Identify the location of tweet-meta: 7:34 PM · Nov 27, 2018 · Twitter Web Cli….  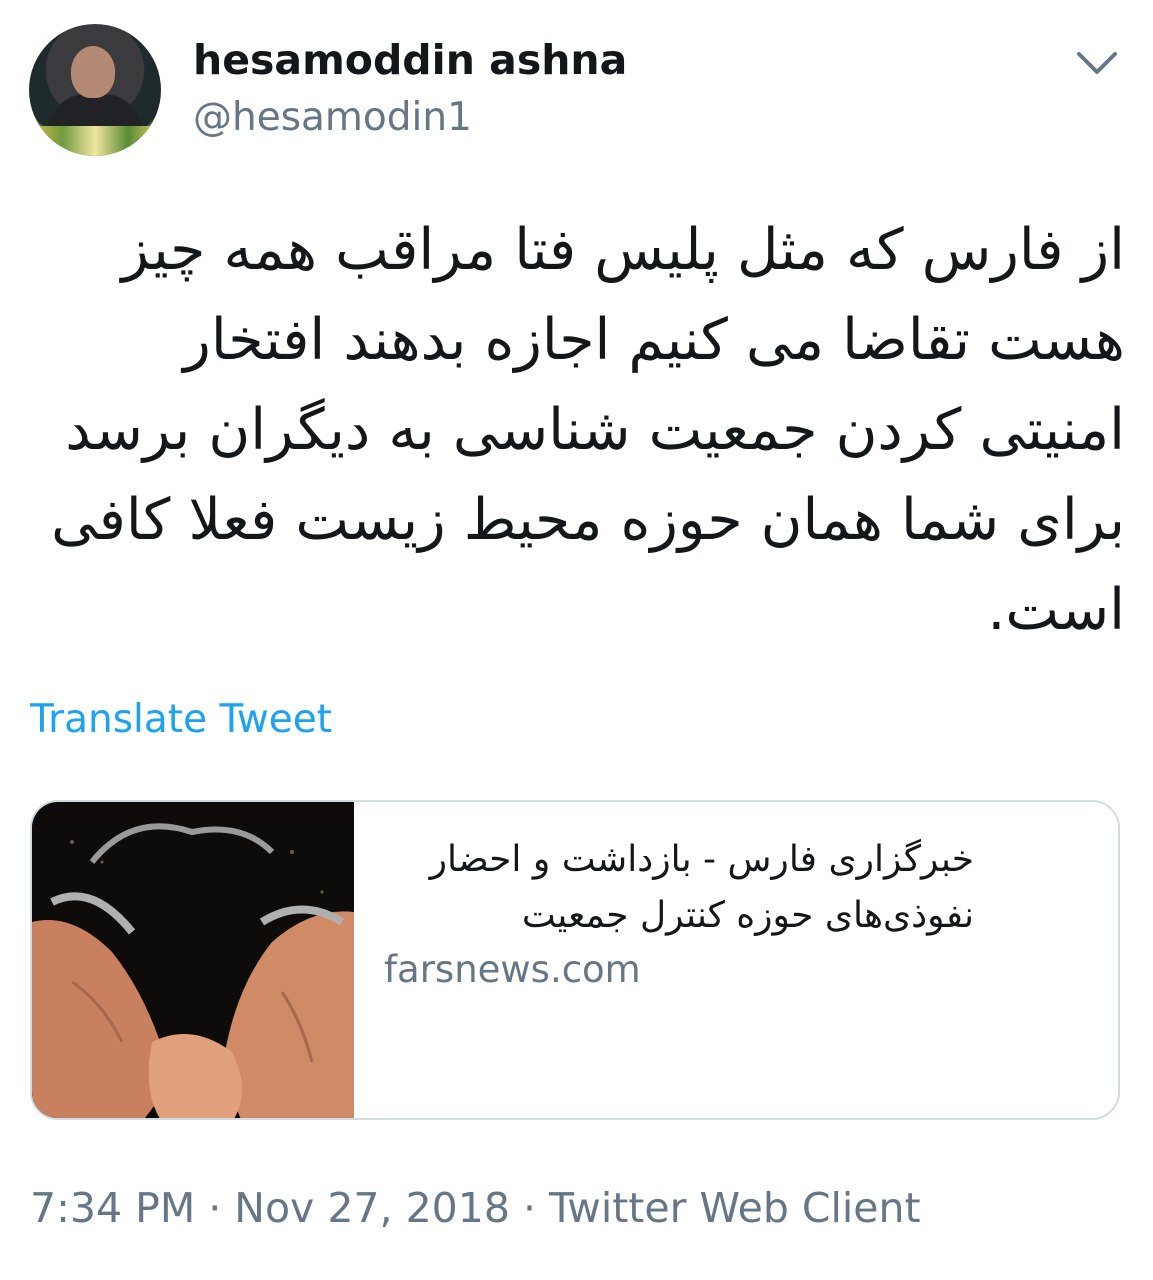
(475, 1208).